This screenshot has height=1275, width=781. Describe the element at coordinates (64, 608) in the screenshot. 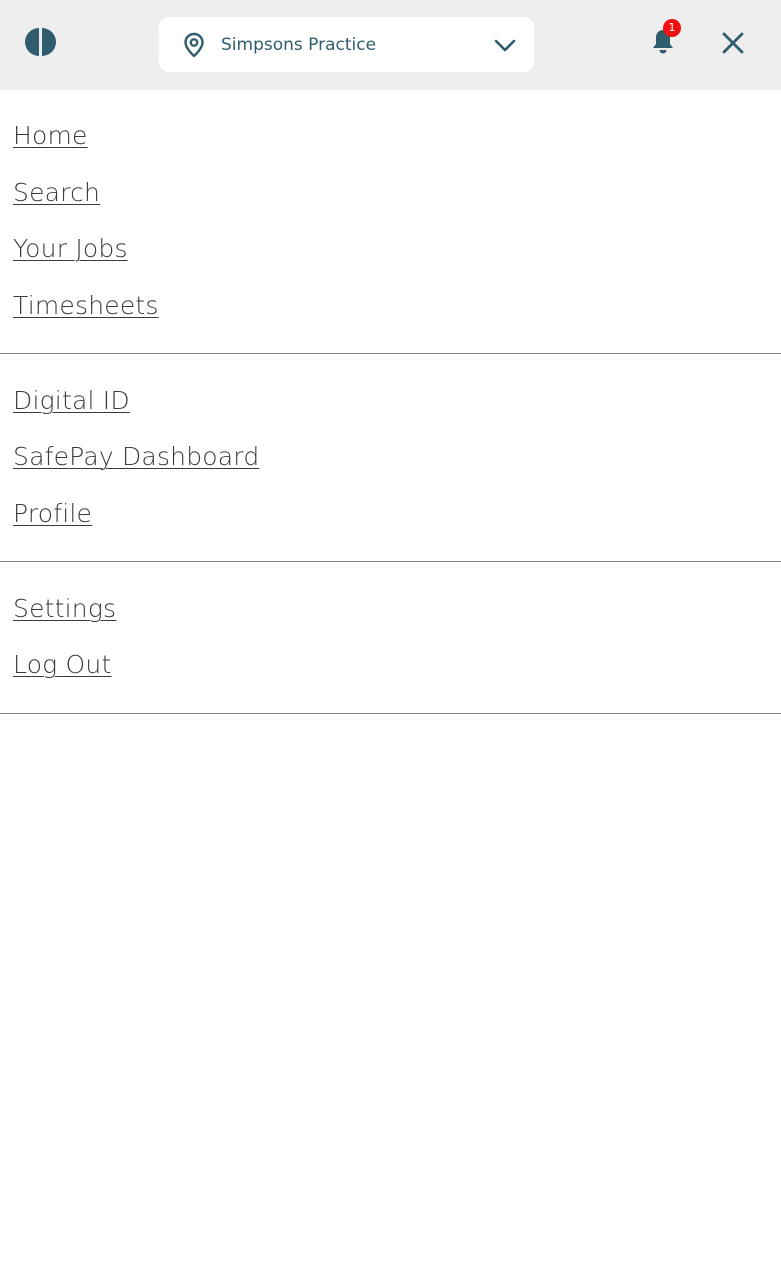

I see `nav-link-settings: Settings` at that location.